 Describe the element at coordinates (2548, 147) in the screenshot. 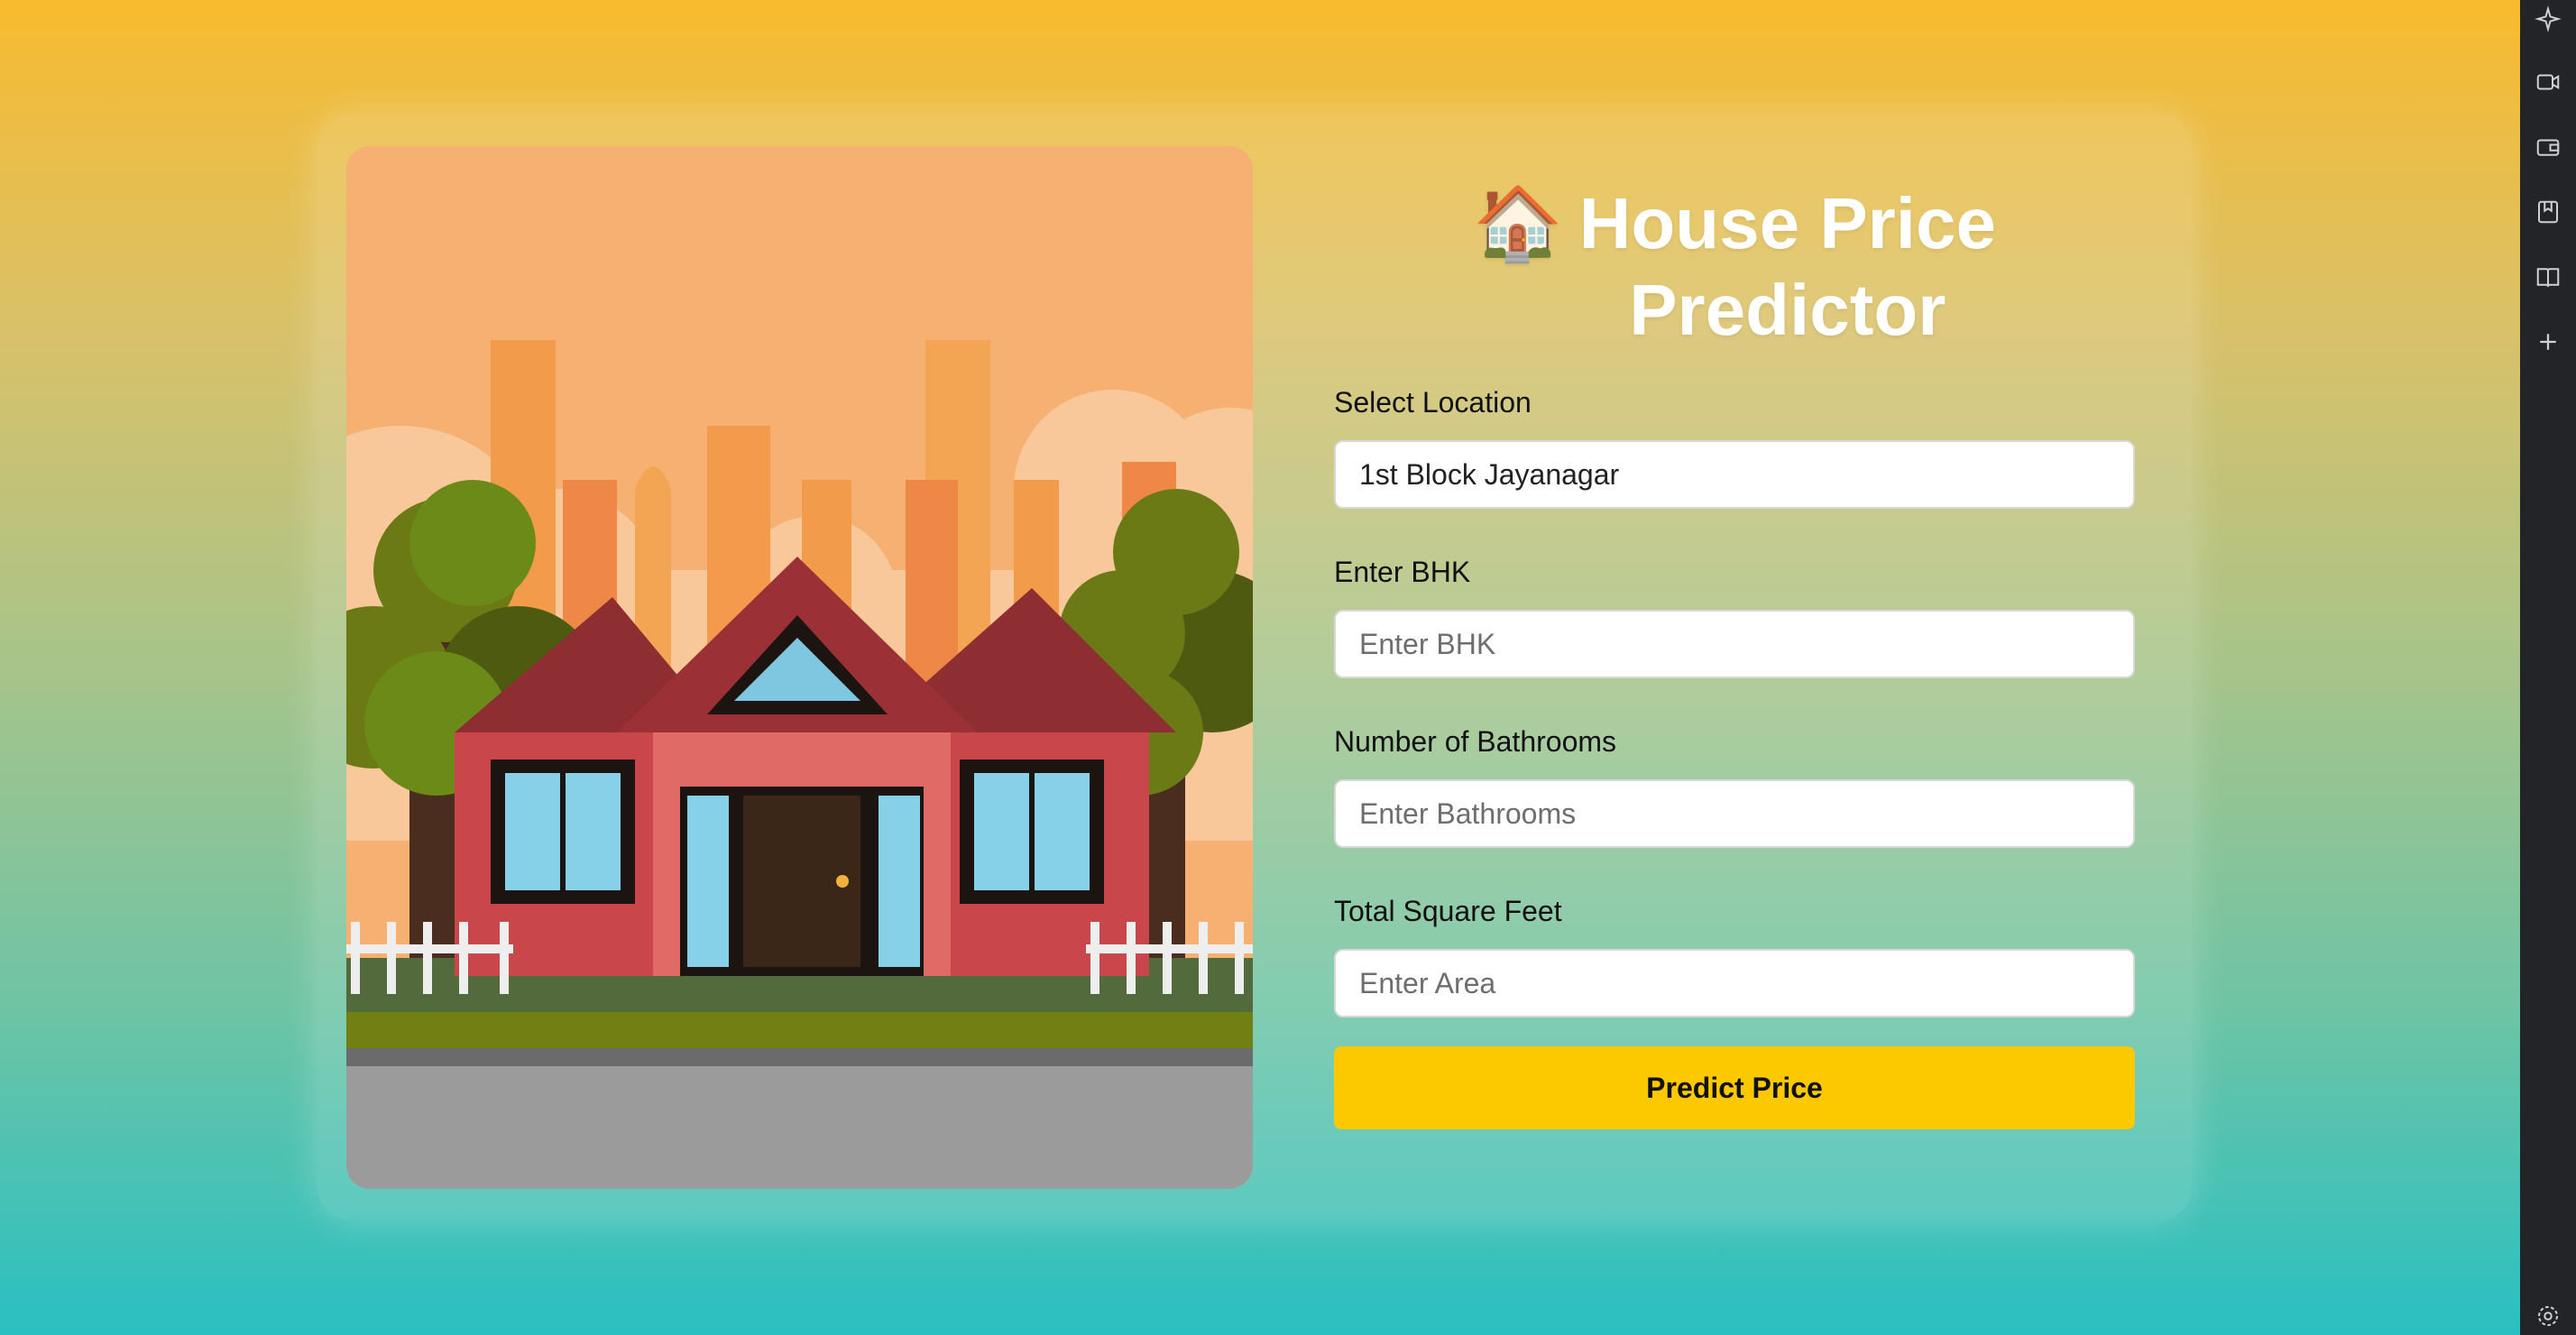

I see `wallet-icon` at that location.